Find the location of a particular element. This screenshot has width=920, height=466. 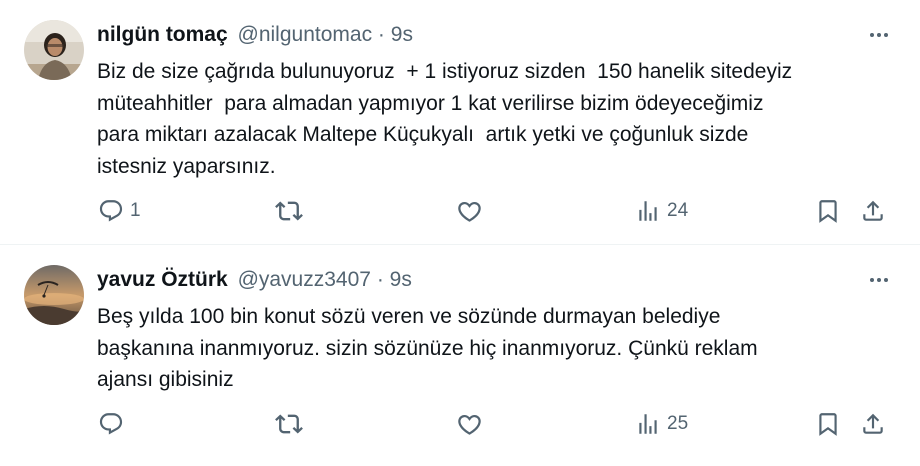

action-bar: 1 24 is located at coordinates (460, 211).